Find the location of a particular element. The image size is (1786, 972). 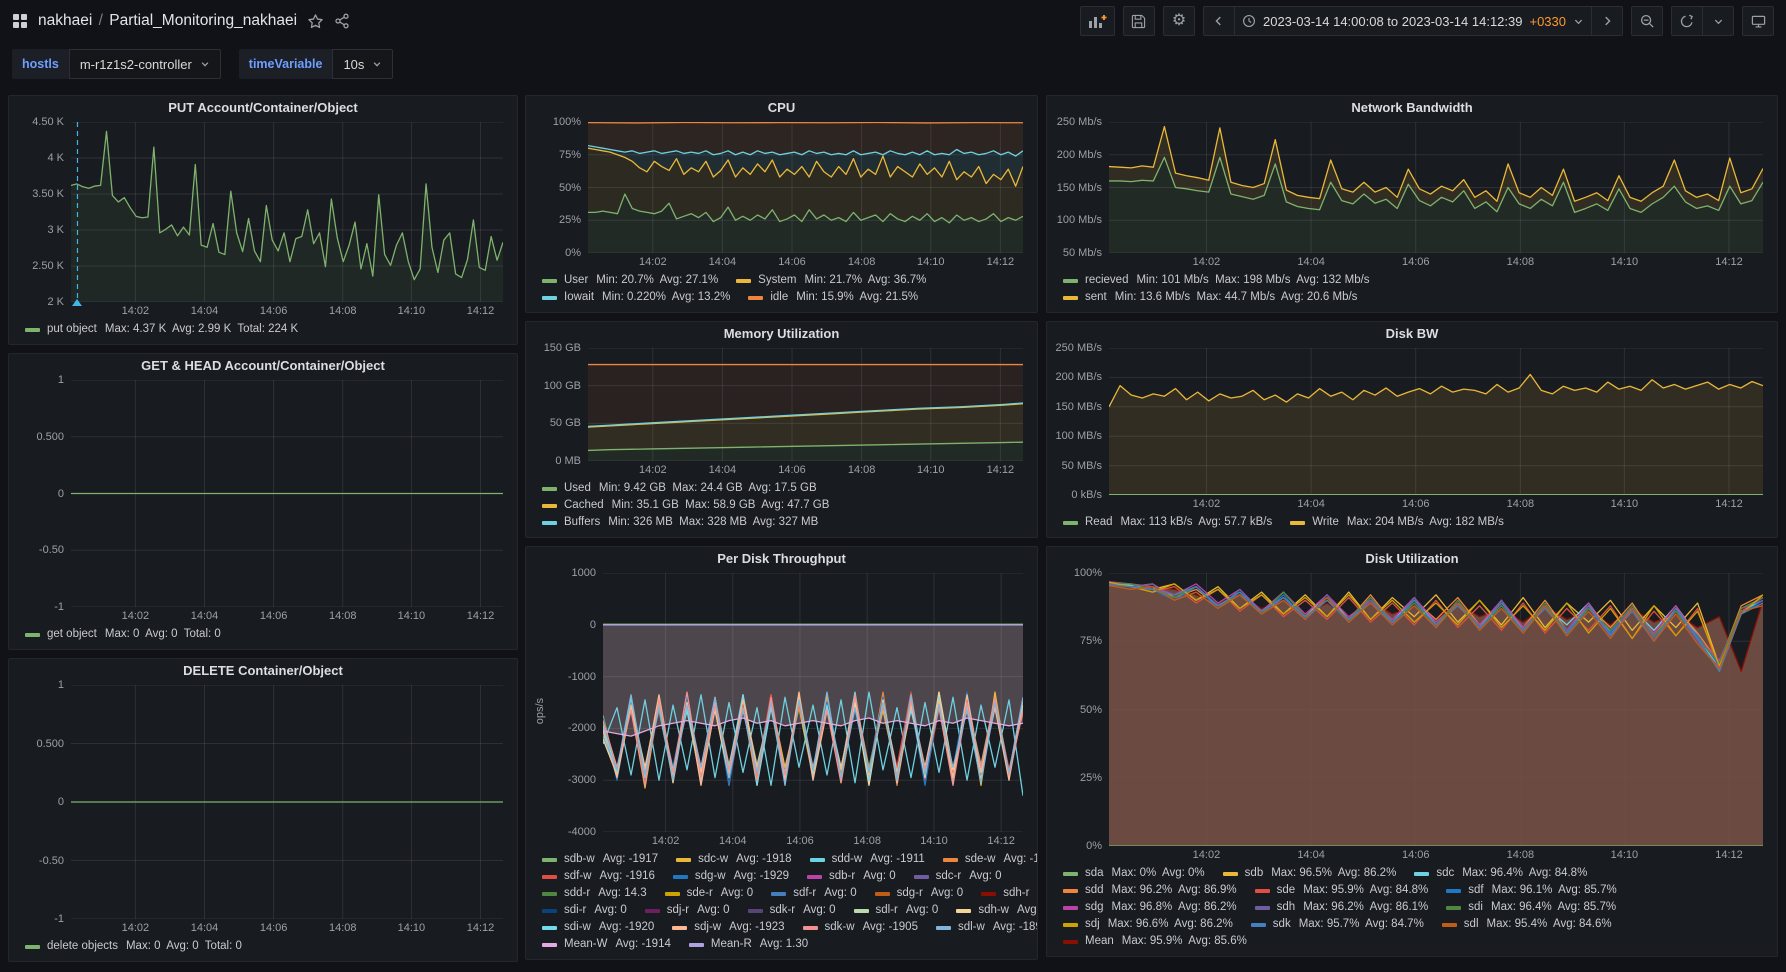

legend-item: sdl Max: 95.4% Avg: 84.6% is located at coordinates (1526, 924).